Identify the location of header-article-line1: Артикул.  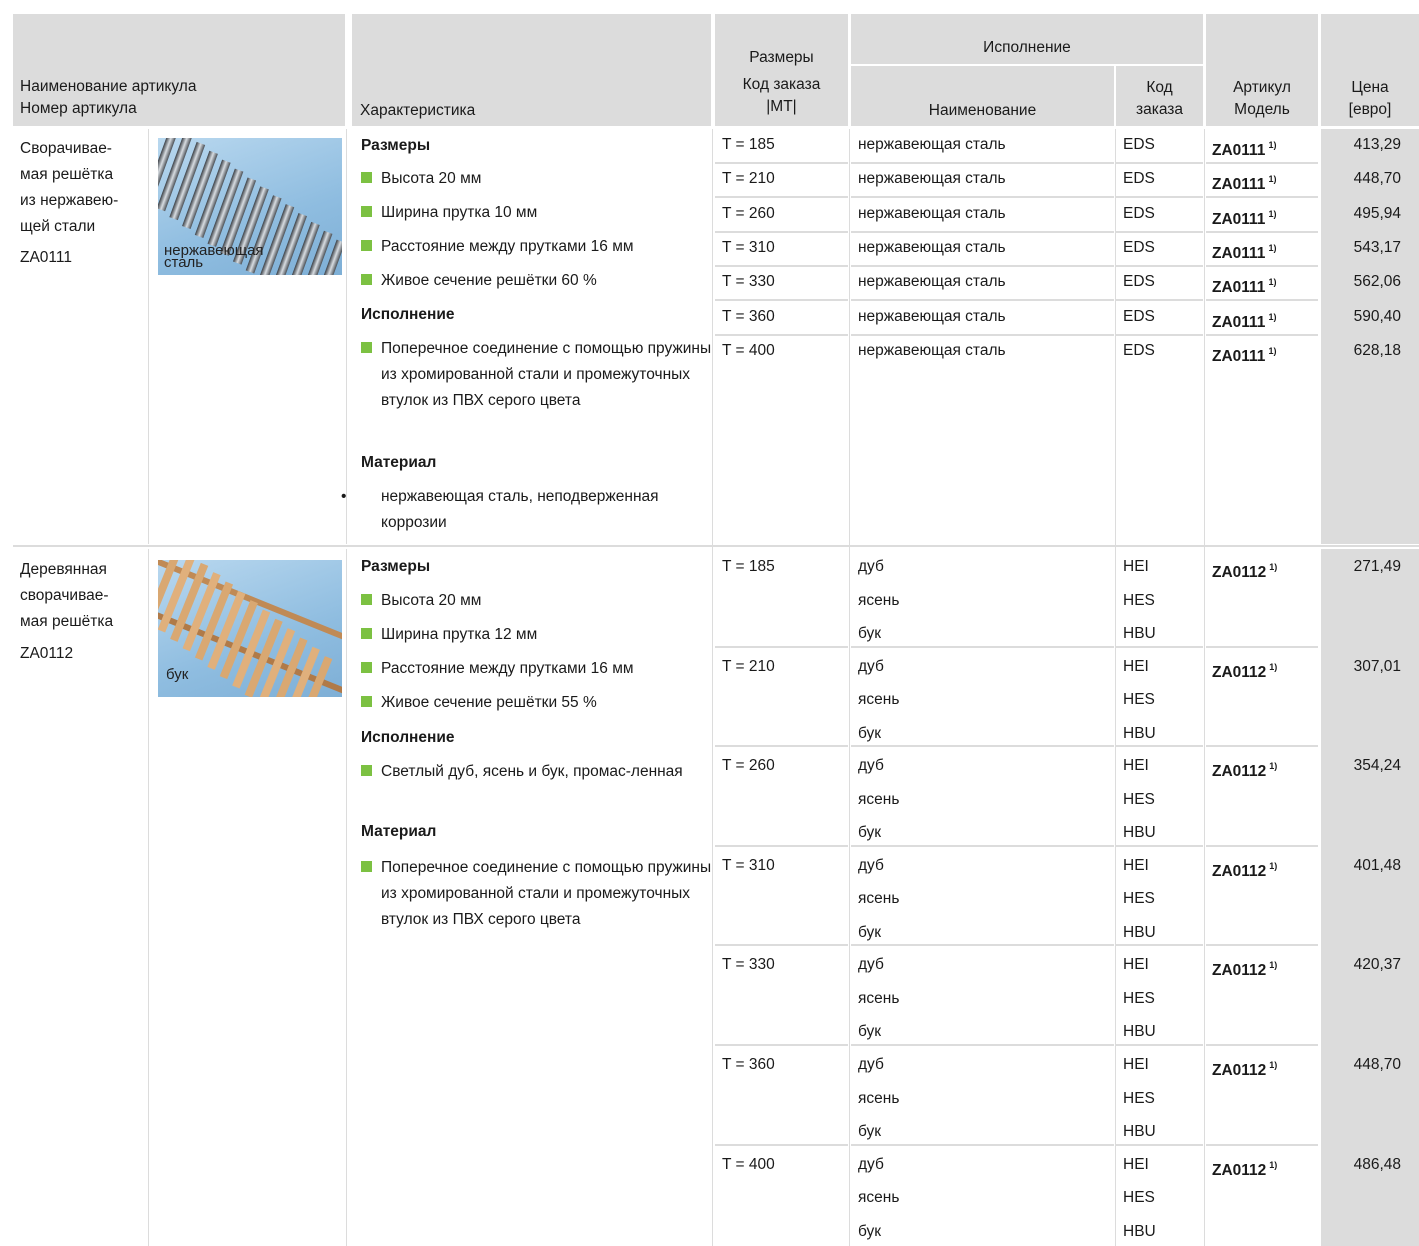
(1262, 87).